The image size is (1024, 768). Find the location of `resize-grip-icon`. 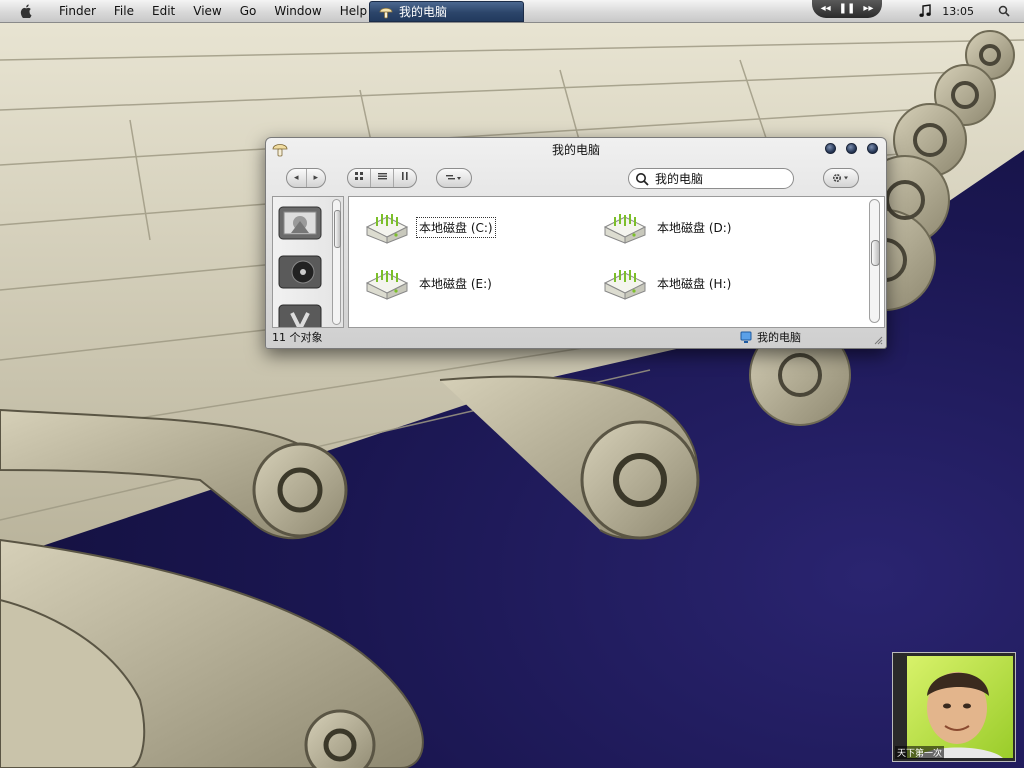

resize-grip-icon is located at coordinates (878, 340).